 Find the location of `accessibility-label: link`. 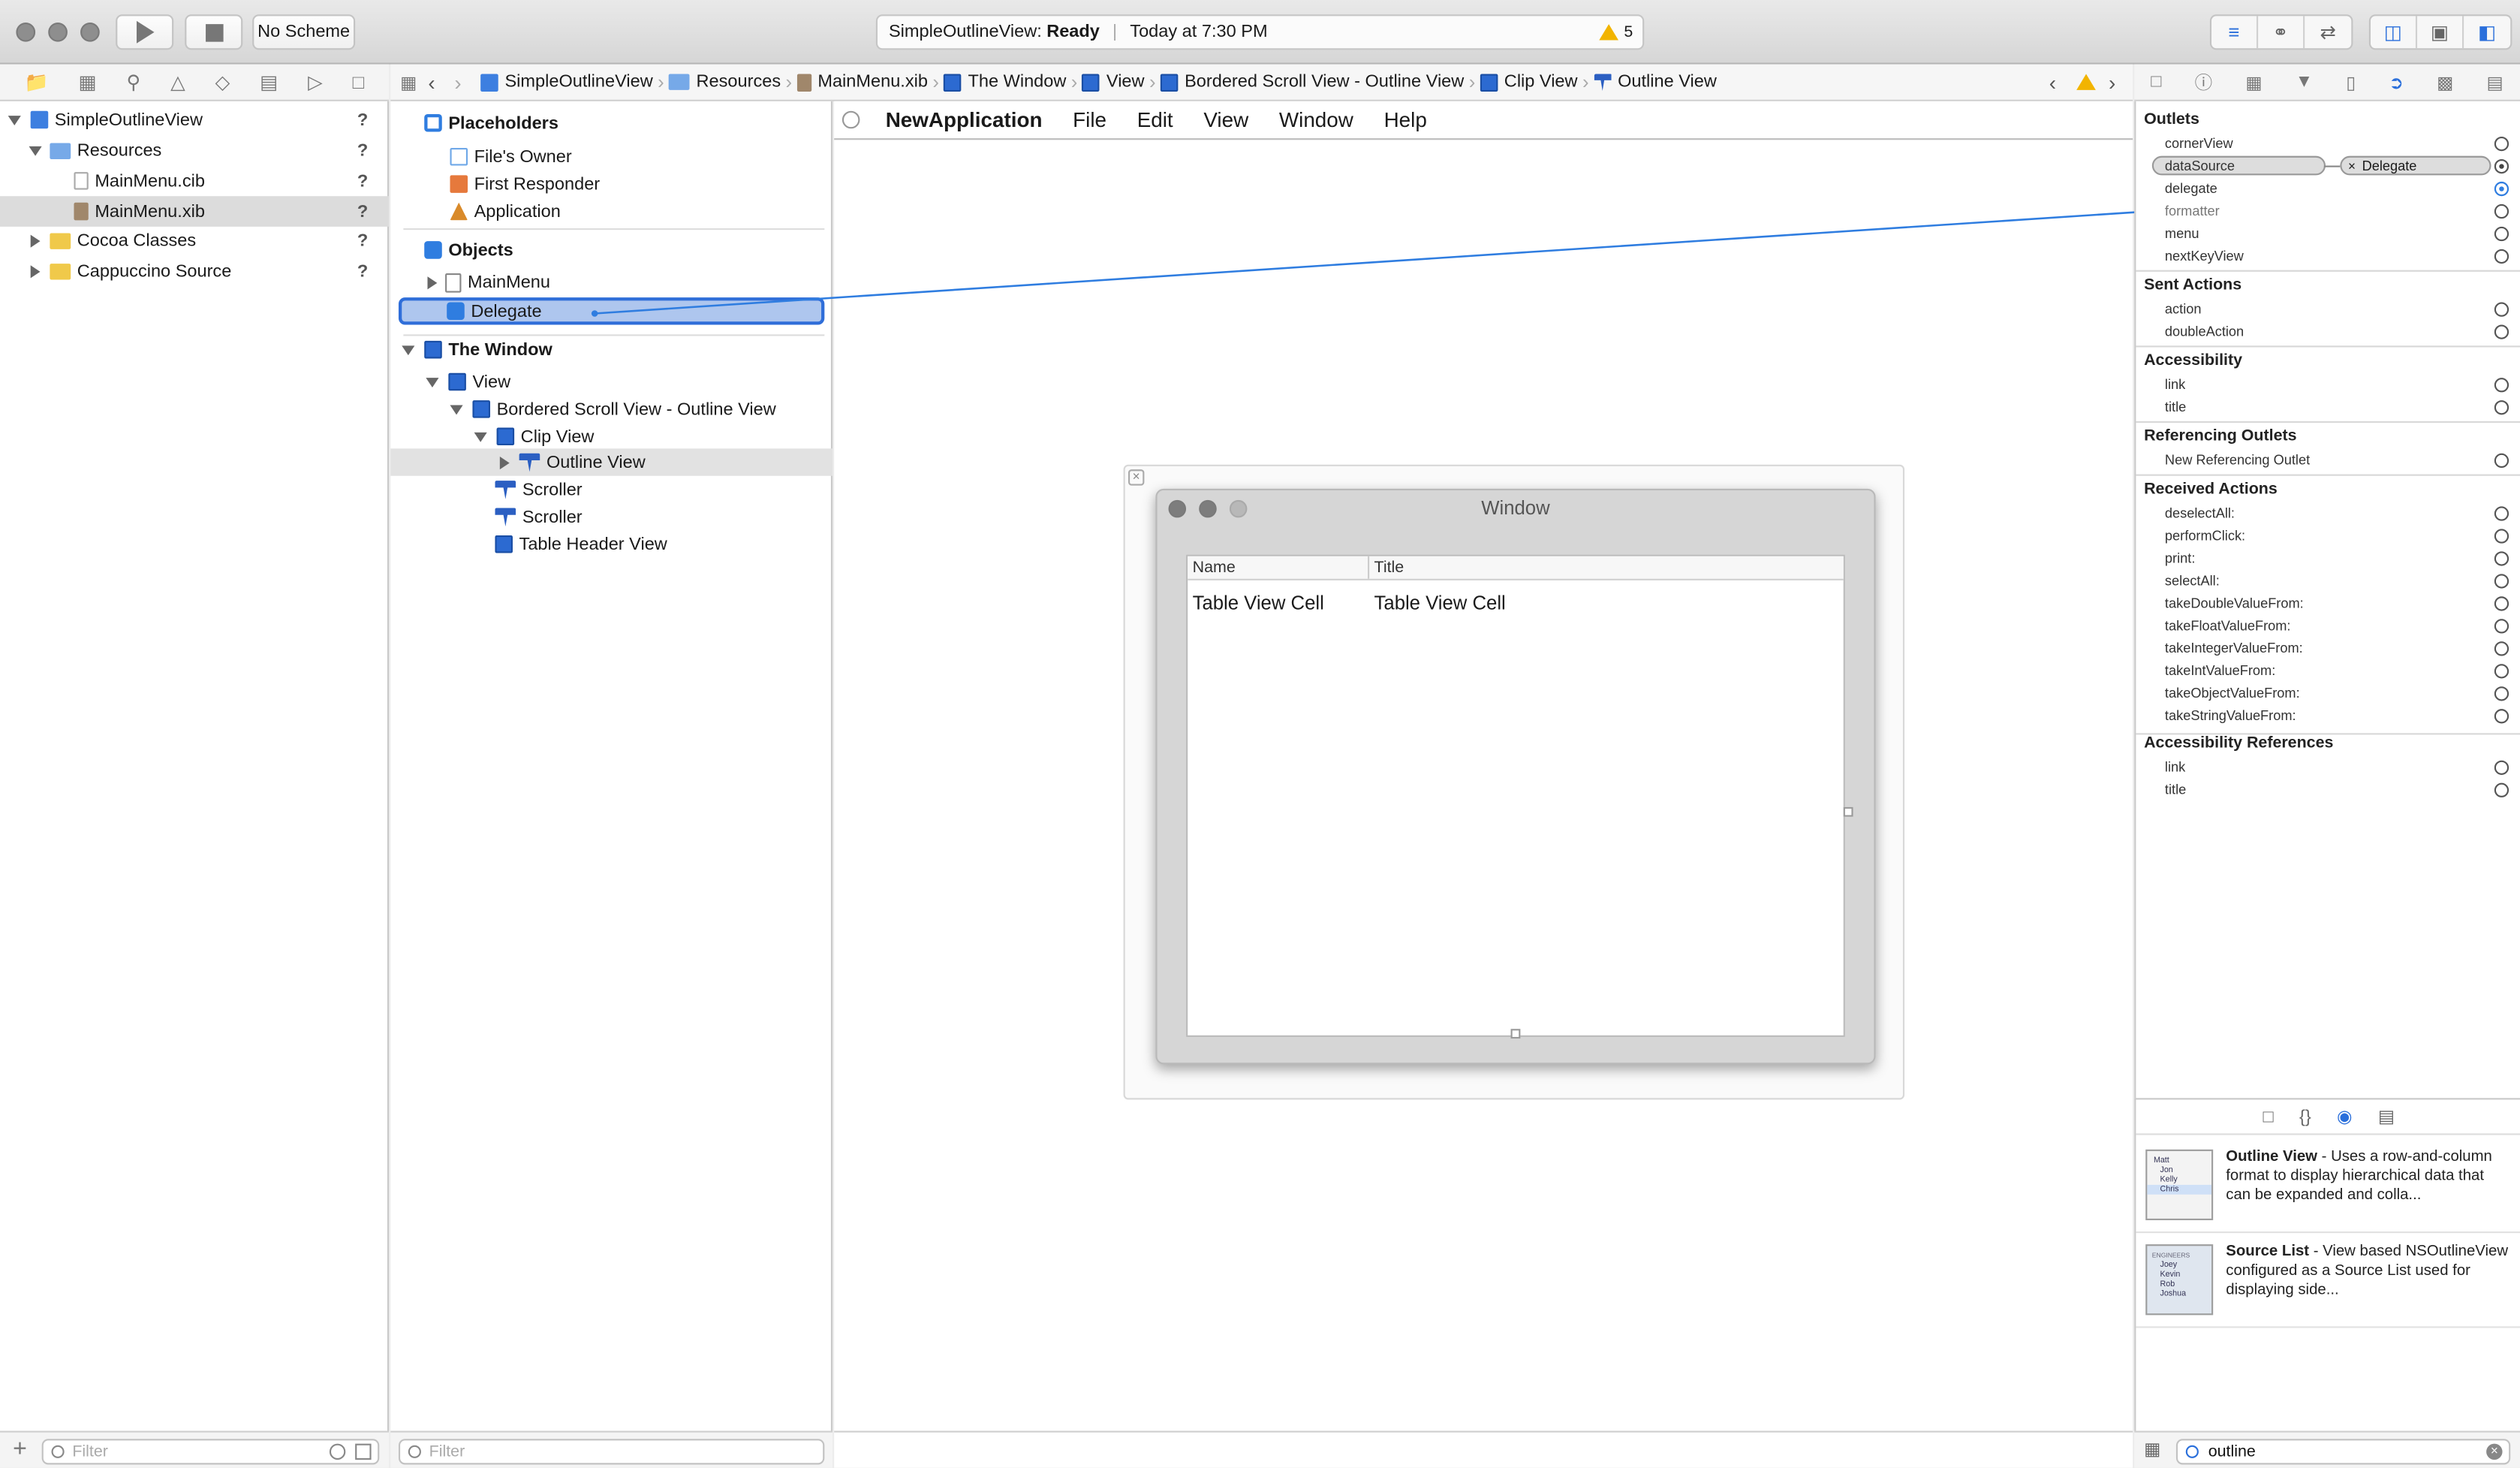

accessibility-label: link is located at coordinates (2175, 384).